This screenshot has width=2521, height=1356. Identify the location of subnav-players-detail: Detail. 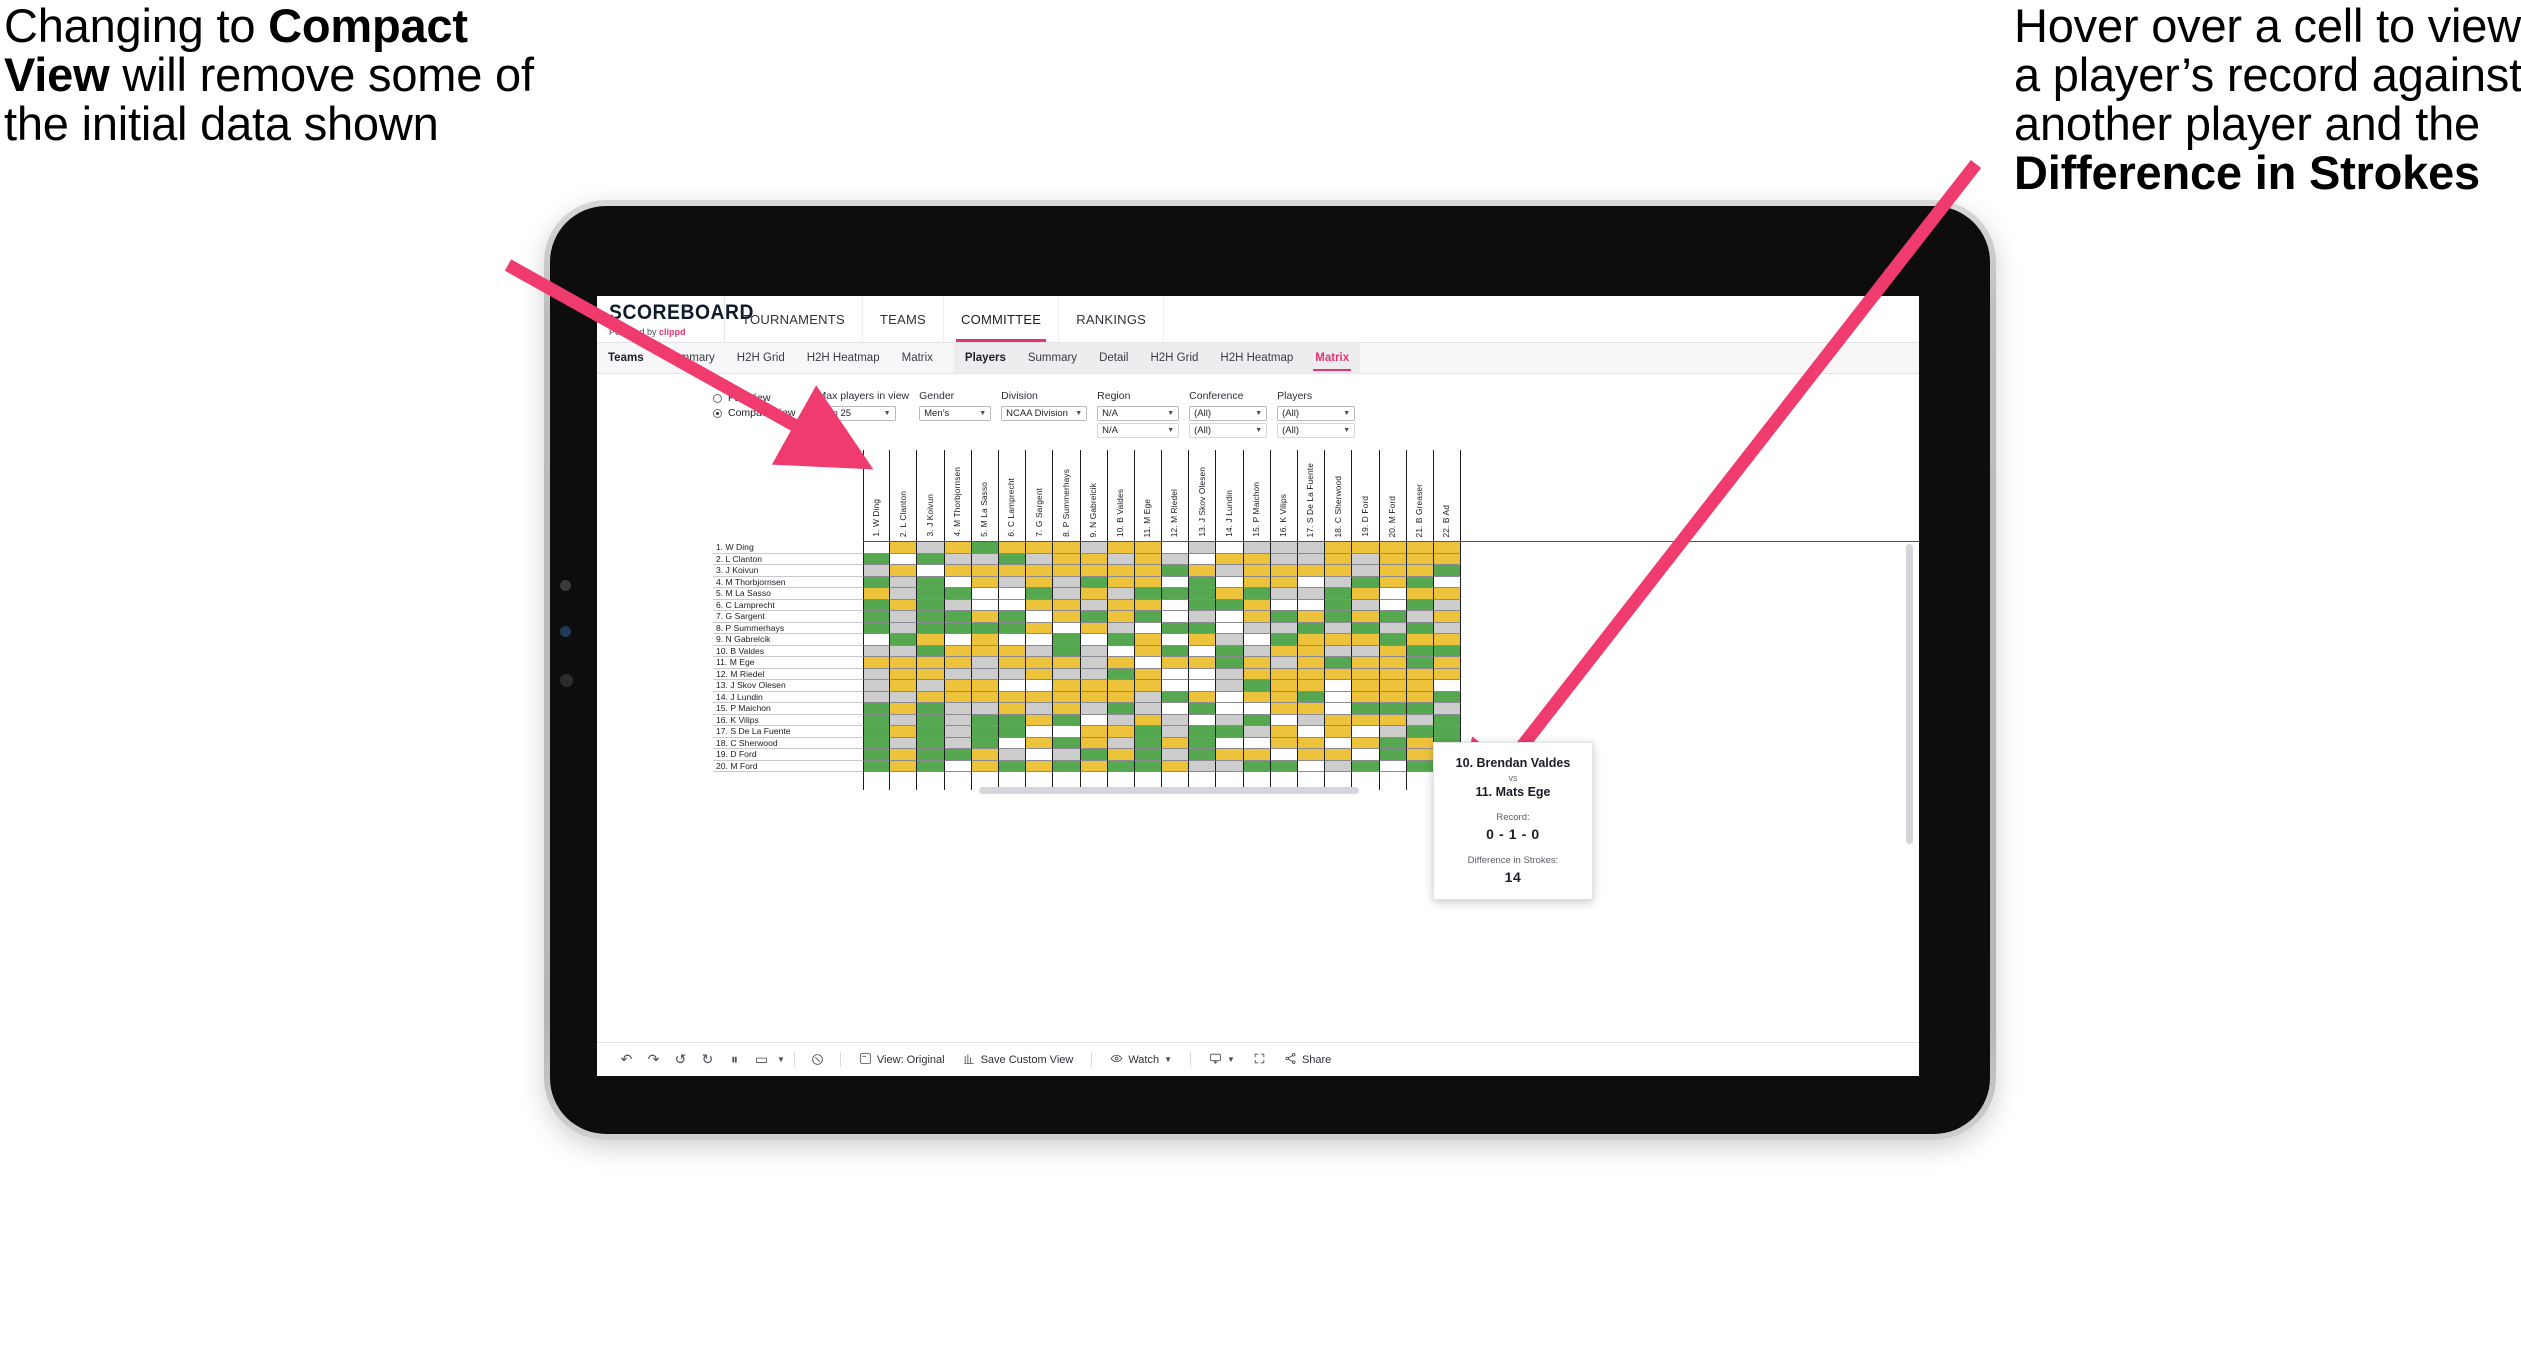
(1113, 358).